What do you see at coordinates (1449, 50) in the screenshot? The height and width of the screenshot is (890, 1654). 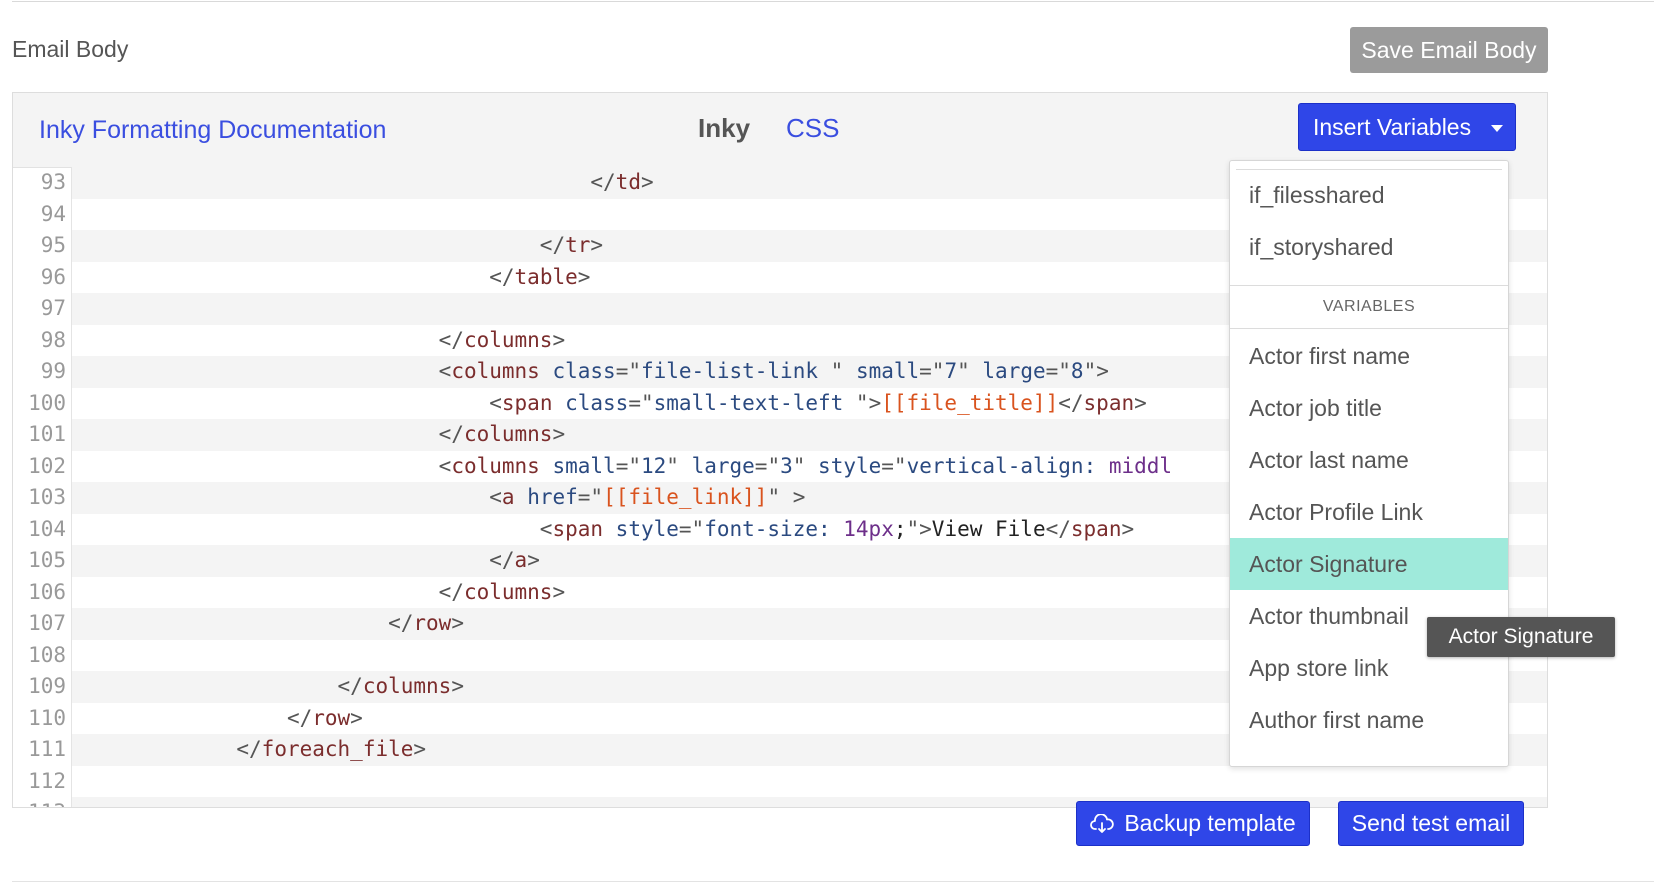 I see `save-email-body-button: Save Email Body` at bounding box center [1449, 50].